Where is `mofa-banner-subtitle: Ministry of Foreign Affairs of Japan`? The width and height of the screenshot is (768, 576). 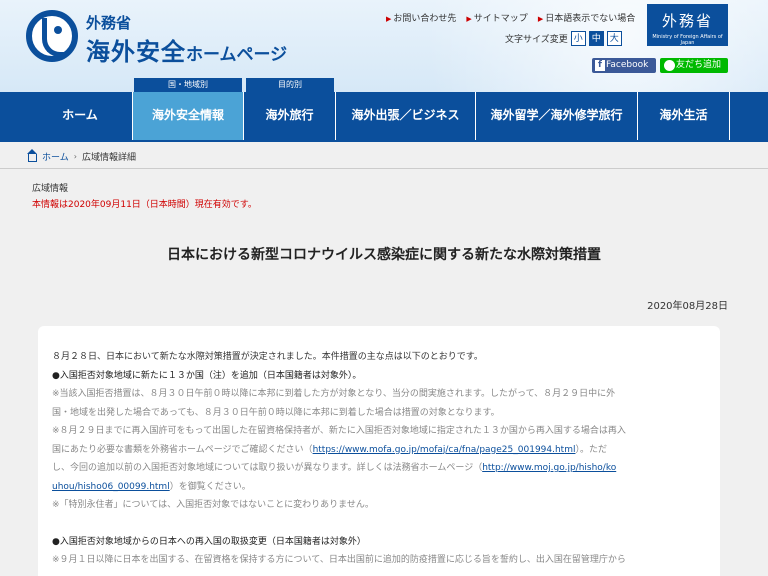 mofa-banner-subtitle: Ministry of Foreign Affairs of Japan is located at coordinates (687, 40).